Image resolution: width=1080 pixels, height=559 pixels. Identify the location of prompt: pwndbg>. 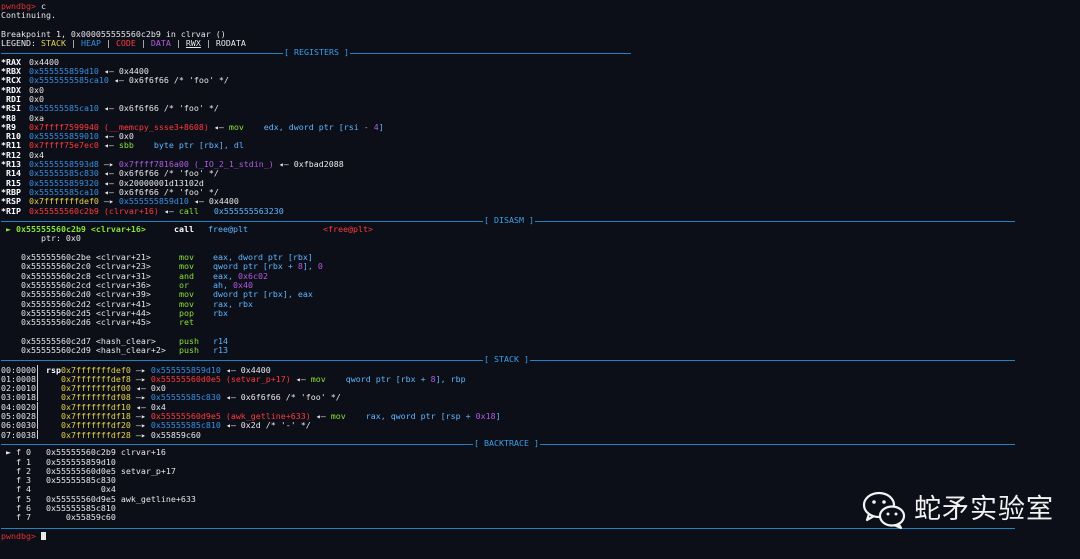
(18, 535).